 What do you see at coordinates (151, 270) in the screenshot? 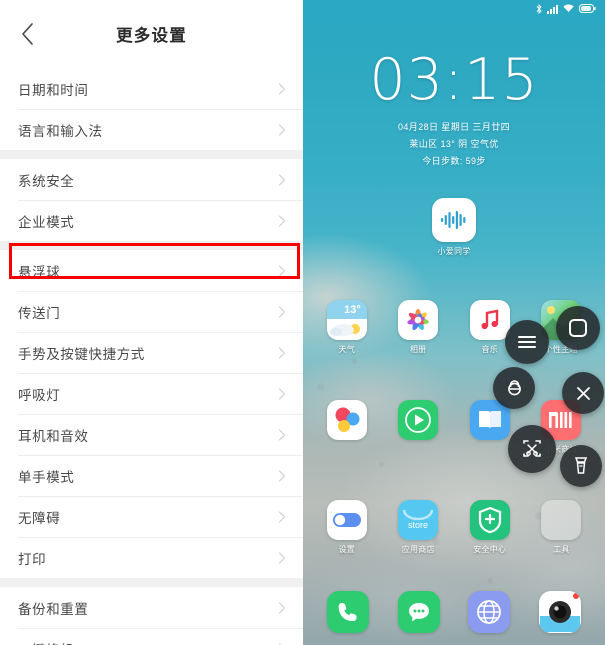
I see `settings-row: 悬浮球` at bounding box center [151, 270].